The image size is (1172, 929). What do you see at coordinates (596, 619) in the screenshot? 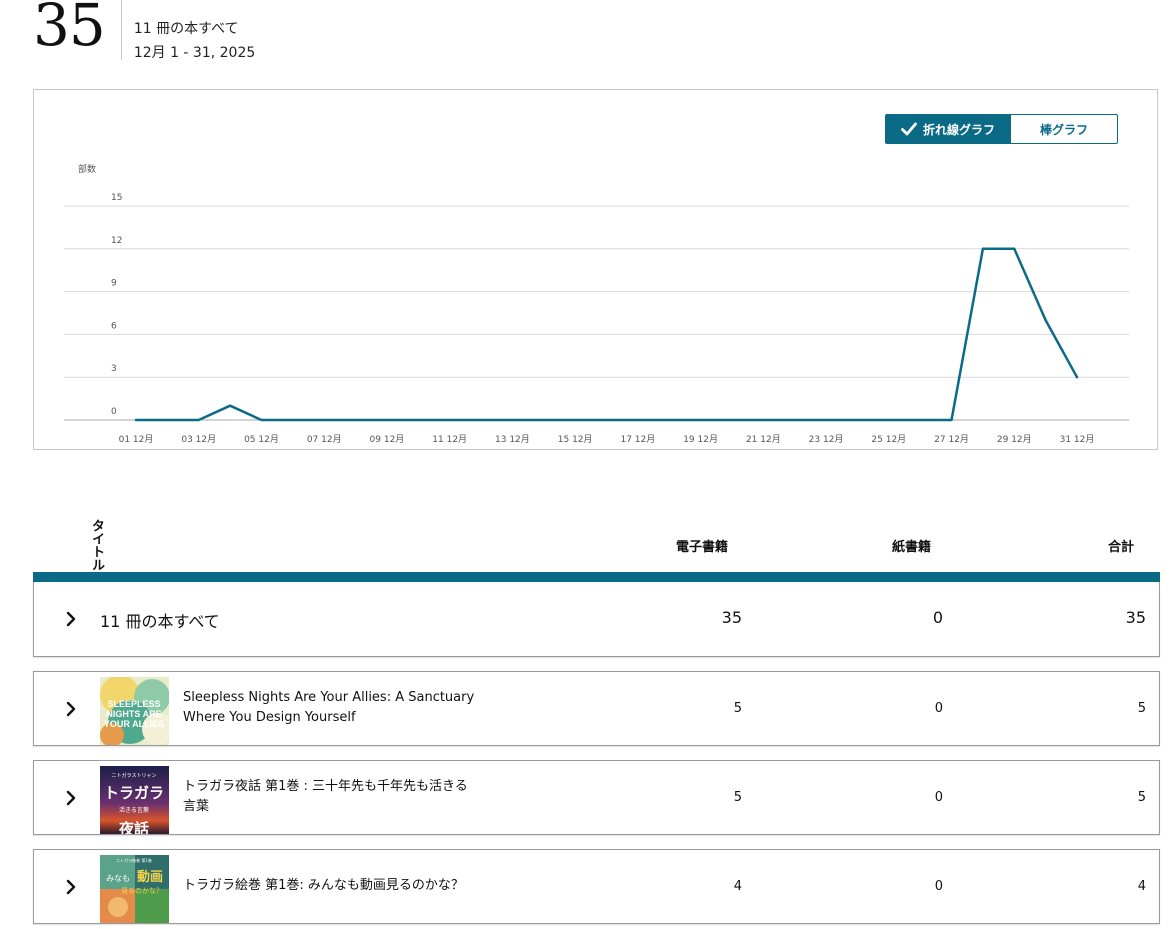
I see `table-total-row: 11 冊の本すべて 35 0 35` at bounding box center [596, 619].